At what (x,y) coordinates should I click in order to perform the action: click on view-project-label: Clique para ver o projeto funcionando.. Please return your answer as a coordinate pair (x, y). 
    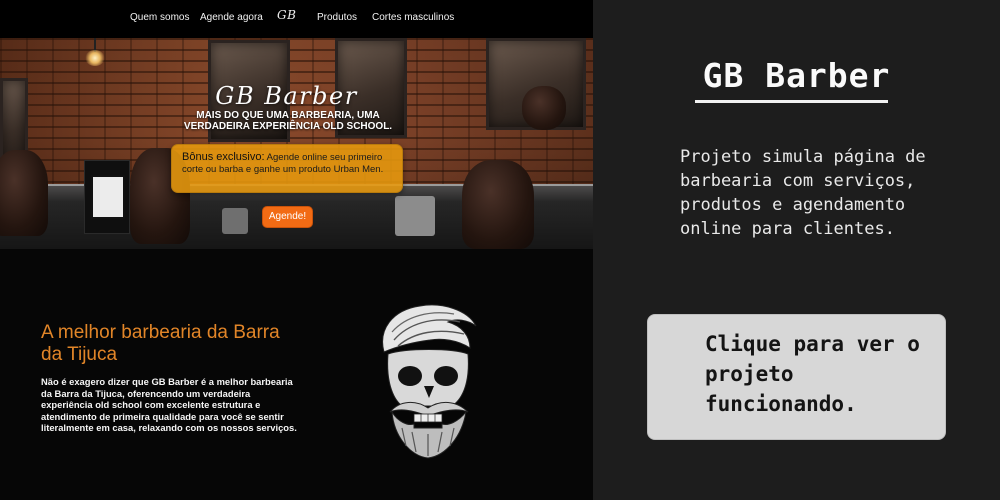
    Looking at the image, I should click on (812, 374).